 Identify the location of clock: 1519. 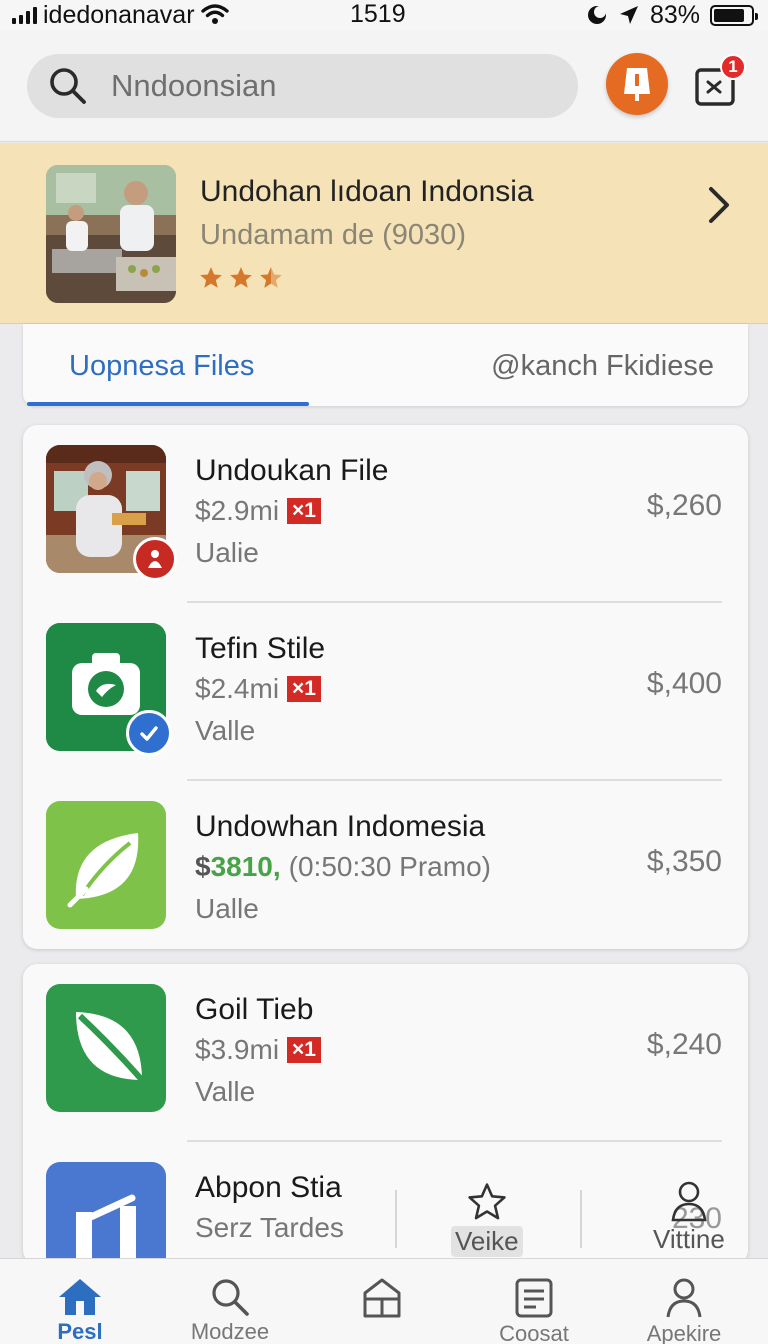
(378, 14).